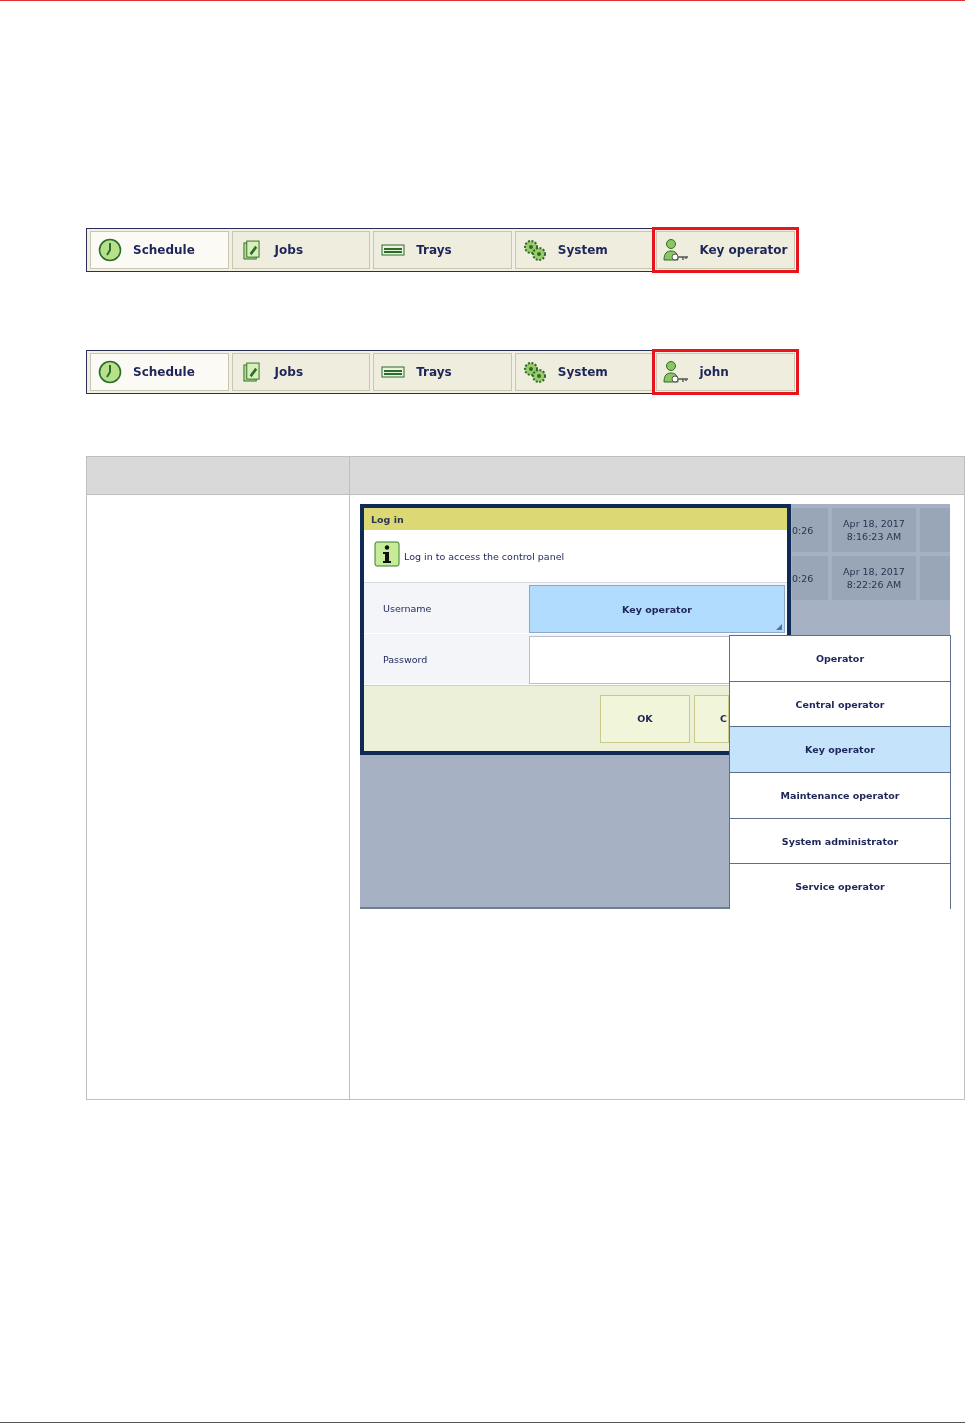  I want to click on field-label: Password, so click(405, 659).